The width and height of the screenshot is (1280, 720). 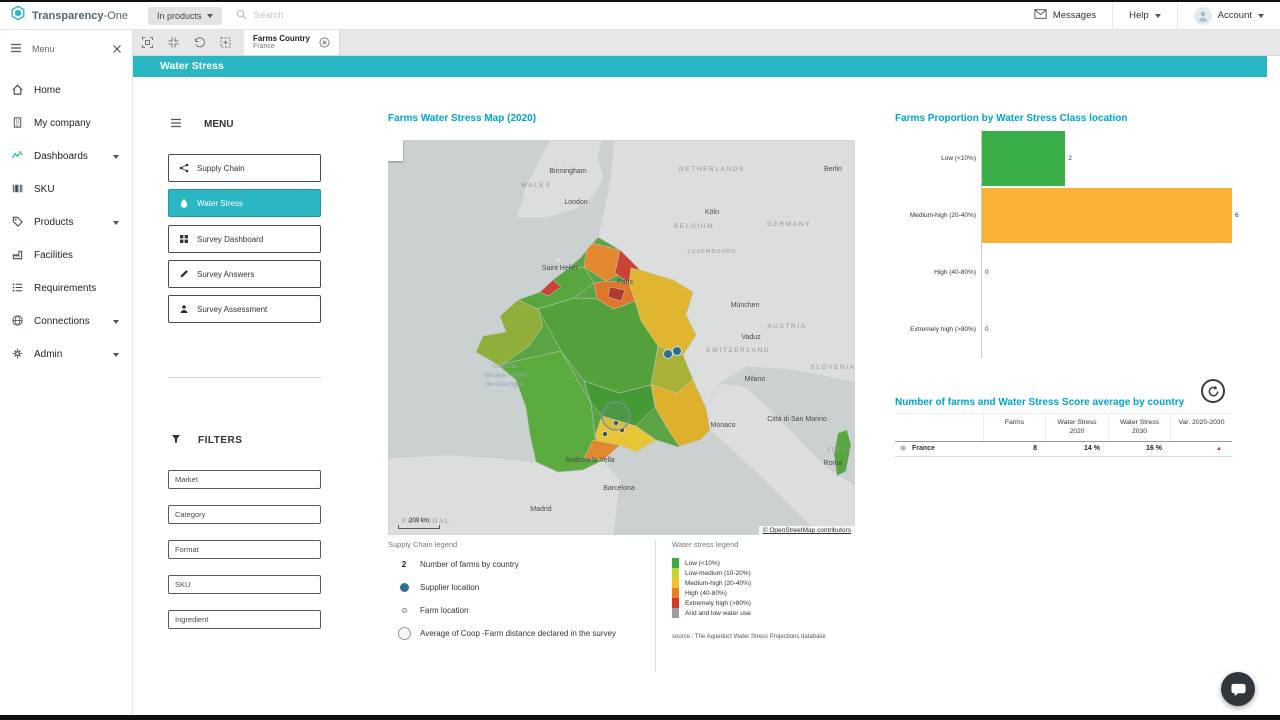 I want to click on filter-market-input, so click(x=244, y=479).